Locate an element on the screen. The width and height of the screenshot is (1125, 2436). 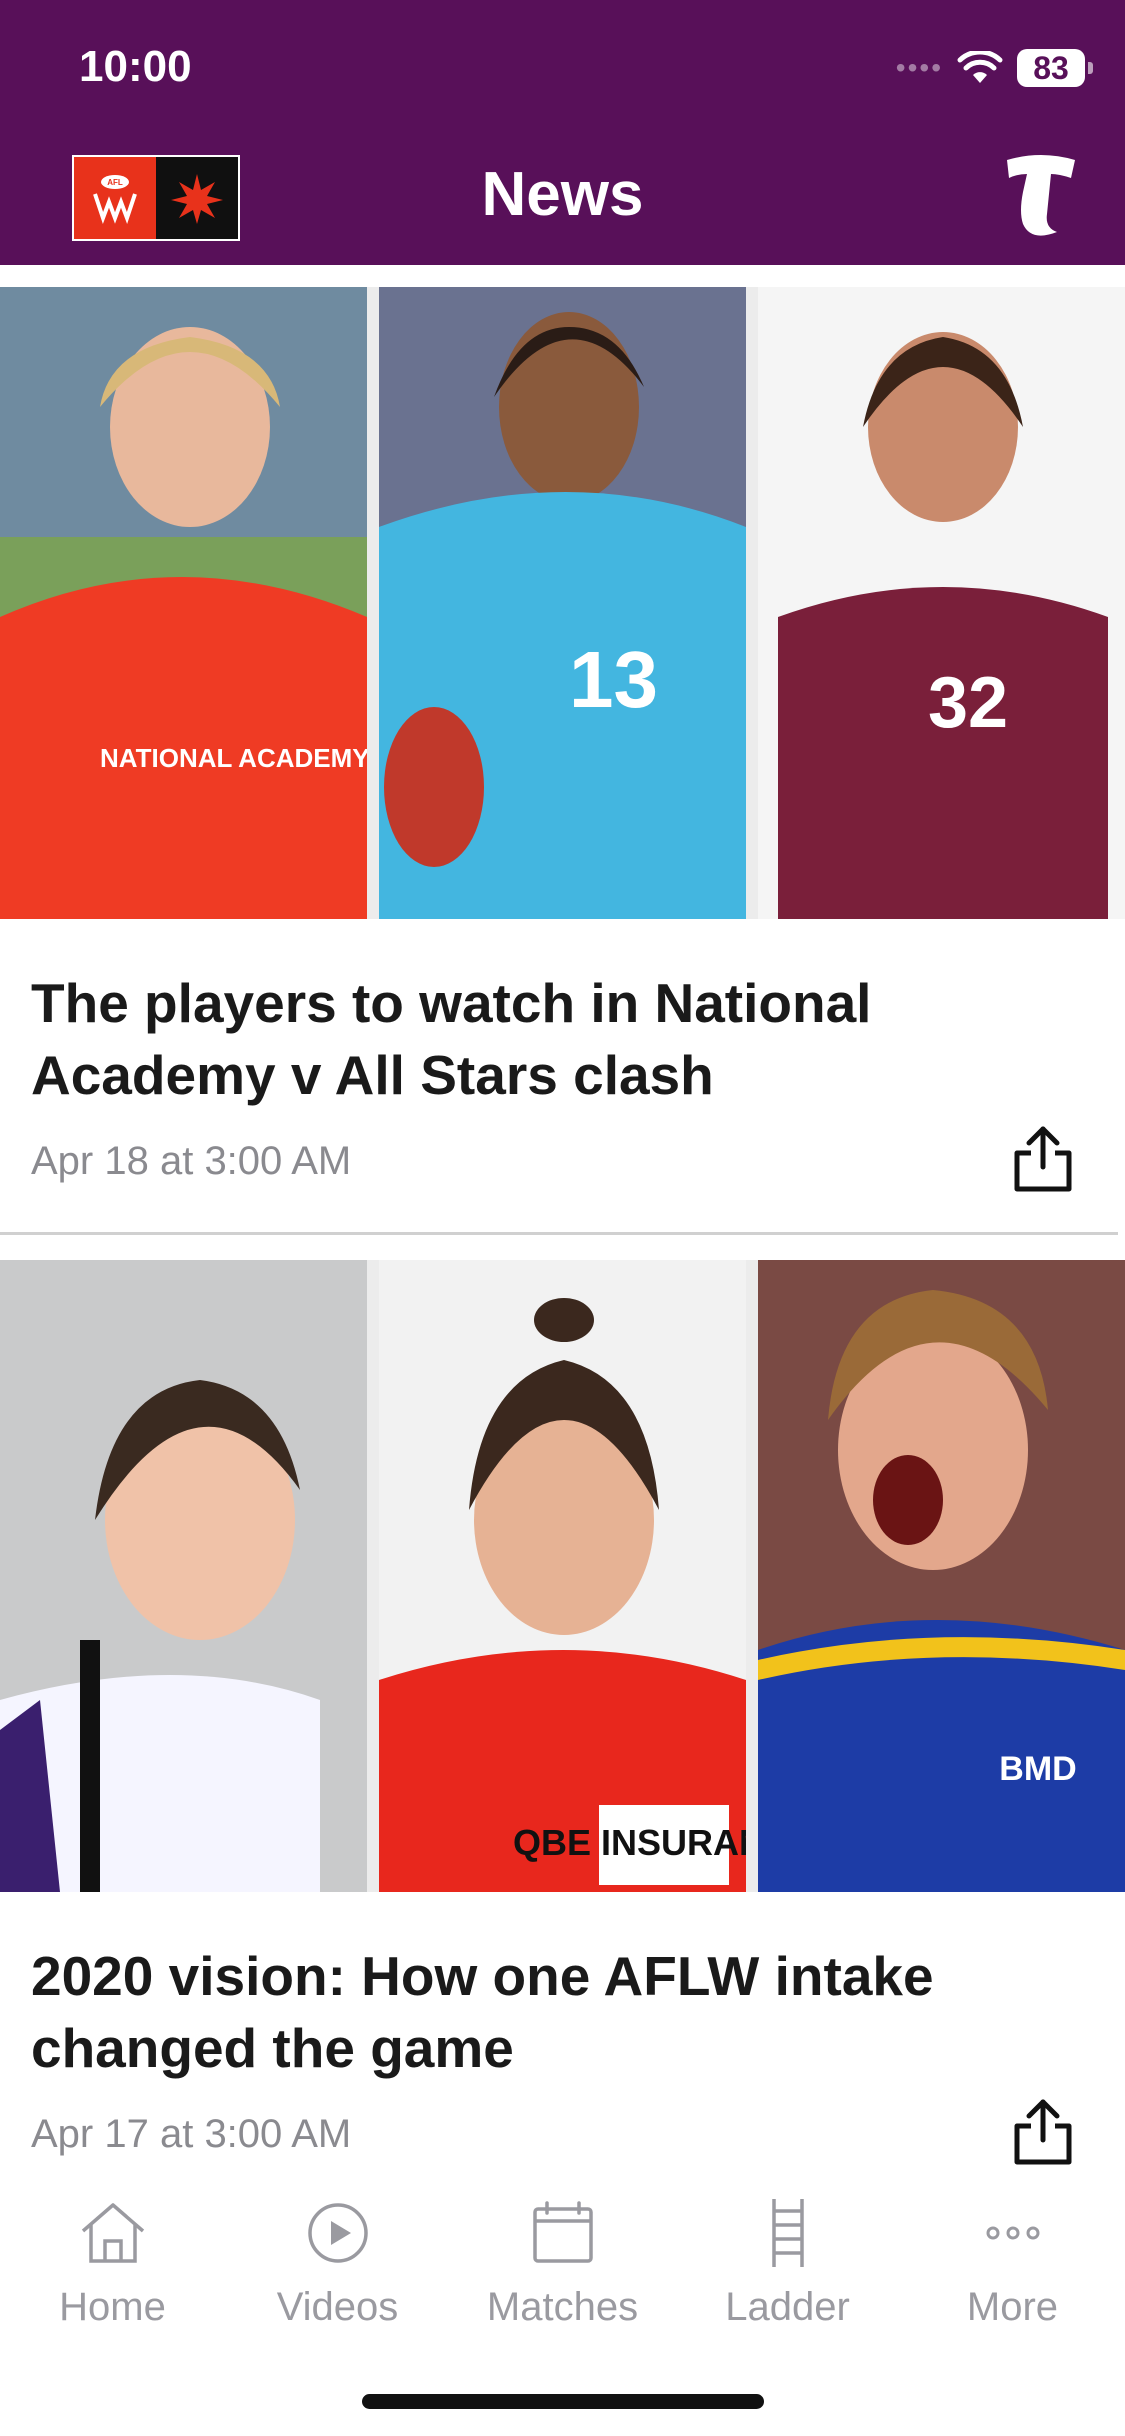
home-indicator is located at coordinates (563, 2401).